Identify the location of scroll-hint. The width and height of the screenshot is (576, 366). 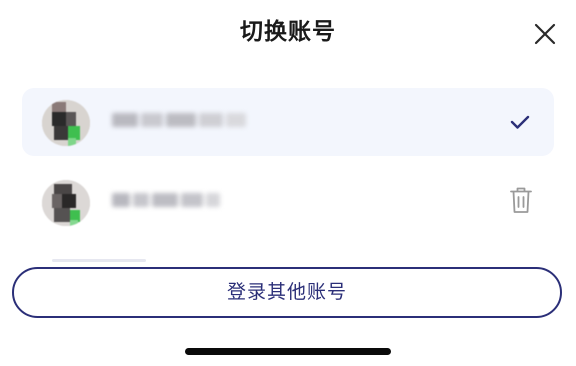
(99, 260).